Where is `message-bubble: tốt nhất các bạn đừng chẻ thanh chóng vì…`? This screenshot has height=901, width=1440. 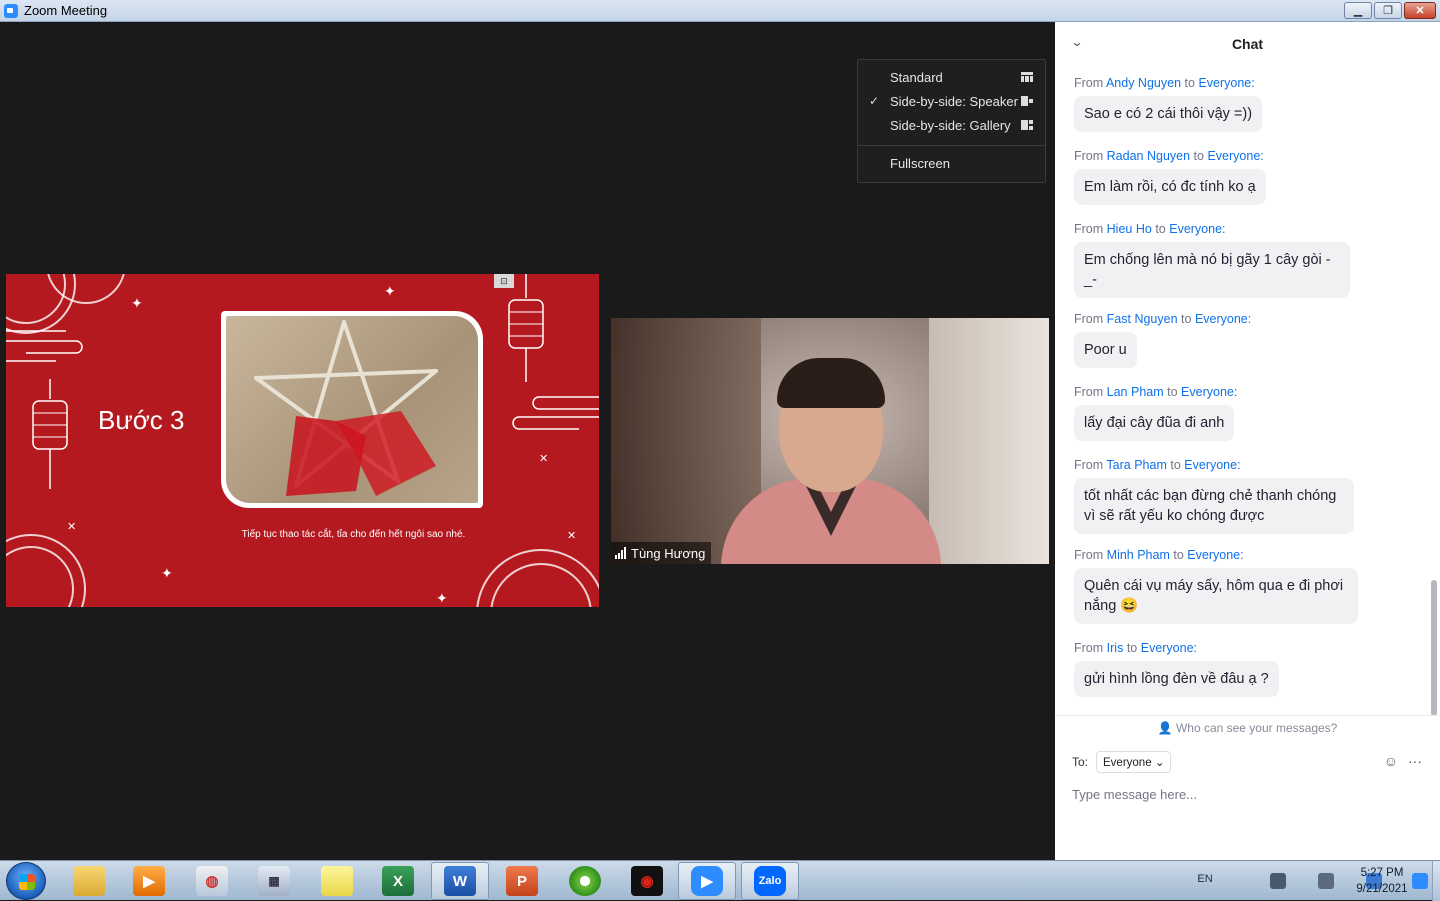 message-bubble: tốt nhất các bạn đừng chẻ thanh chóng vì… is located at coordinates (1214, 506).